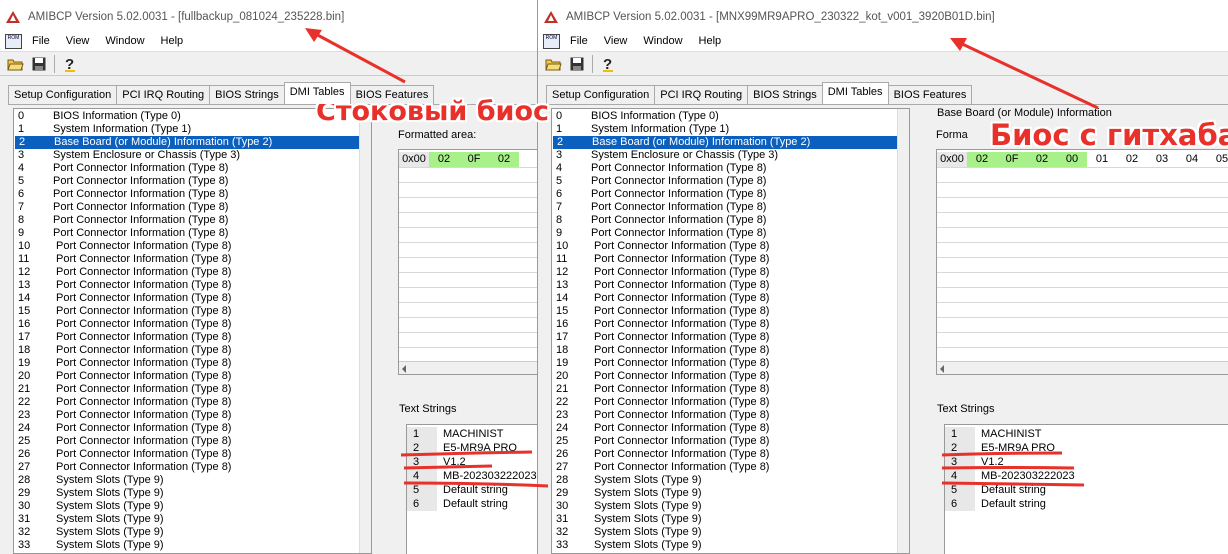 This screenshot has width=1228, height=554. I want to click on dmi-list-item: 9 Port Connector Information (Type 8), so click(725, 233).